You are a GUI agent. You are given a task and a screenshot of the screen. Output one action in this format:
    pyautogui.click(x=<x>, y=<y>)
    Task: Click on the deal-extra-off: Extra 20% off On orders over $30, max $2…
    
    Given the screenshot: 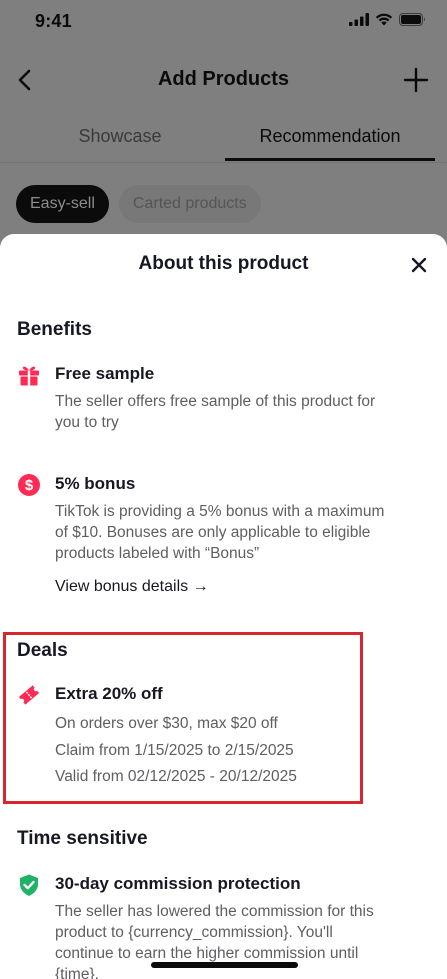 What is the action you would take?
    pyautogui.click(x=227, y=738)
    